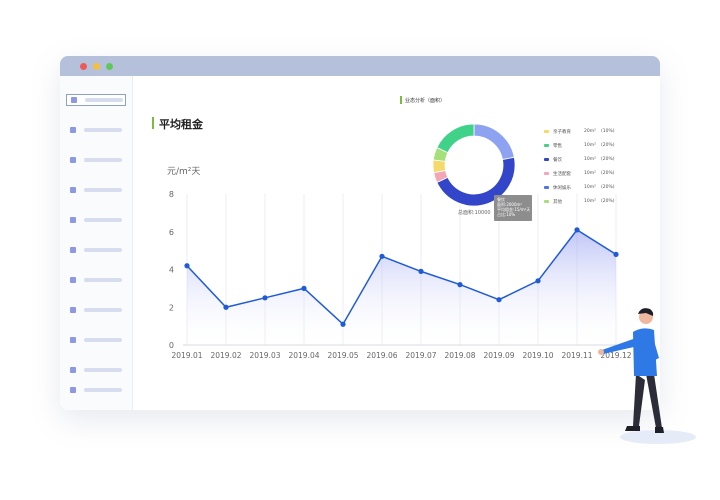 The image size is (720, 500). What do you see at coordinates (109, 66) in the screenshot?
I see `maximize-window-button` at bounding box center [109, 66].